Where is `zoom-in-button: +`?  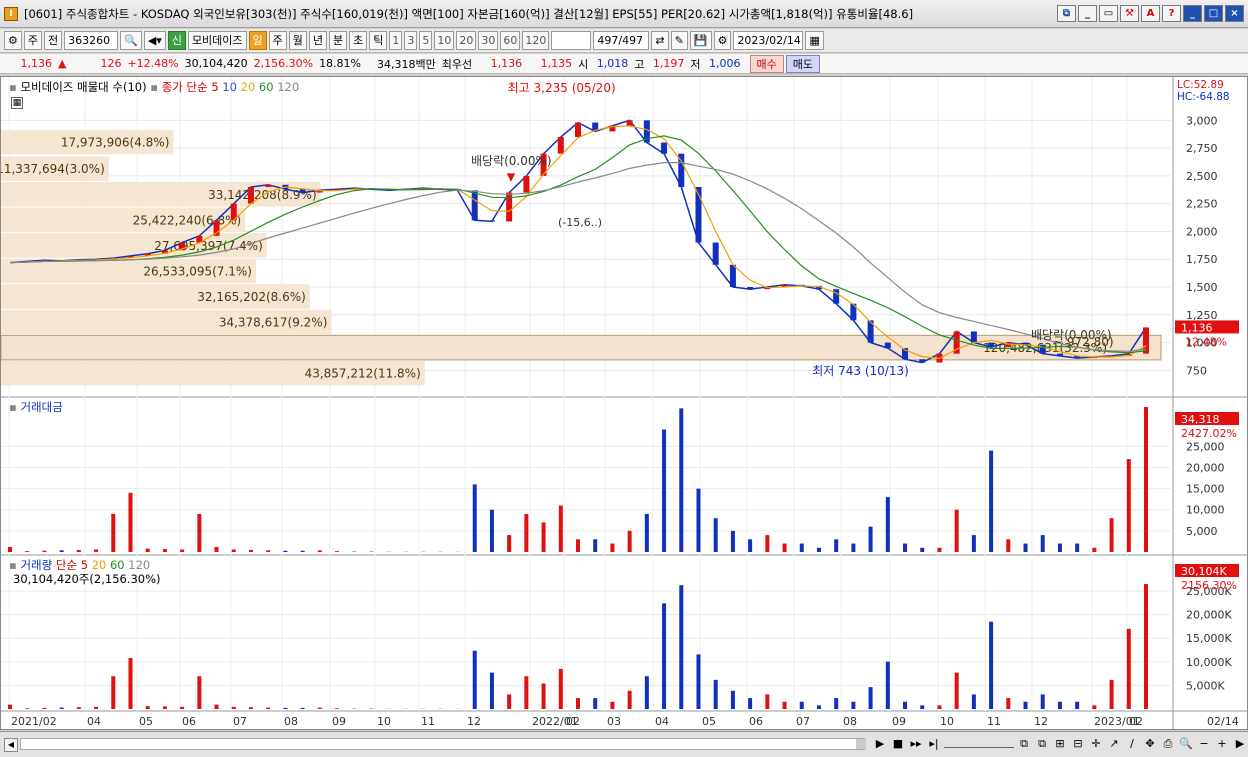 zoom-in-button: + is located at coordinates (1222, 744).